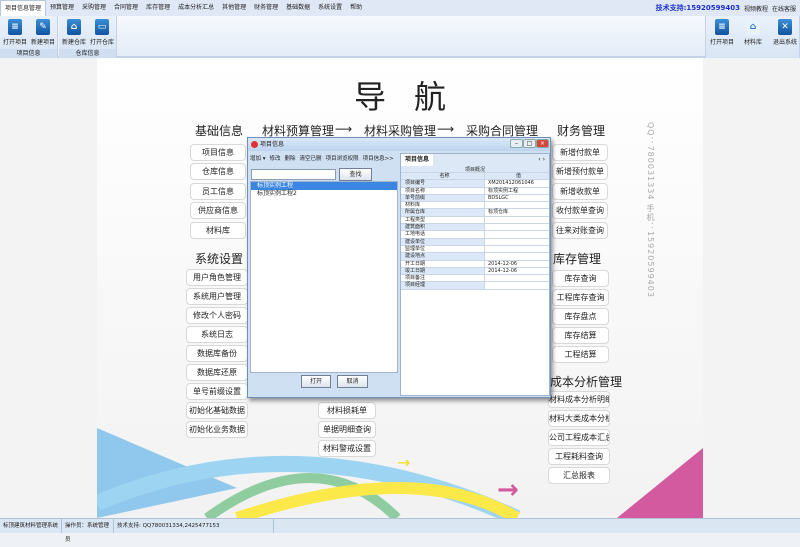 Image resolution: width=800 pixels, height=547 pixels. I want to click on nav-button: 材料警戒设置, so click(347, 448).